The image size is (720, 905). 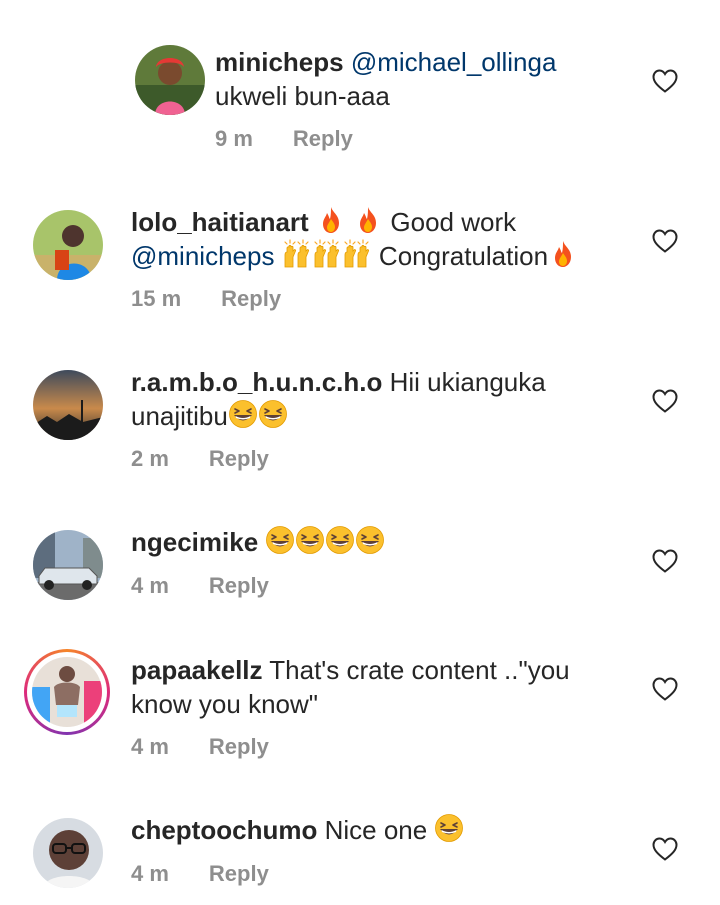 I want to click on story-ring, so click(x=67, y=692).